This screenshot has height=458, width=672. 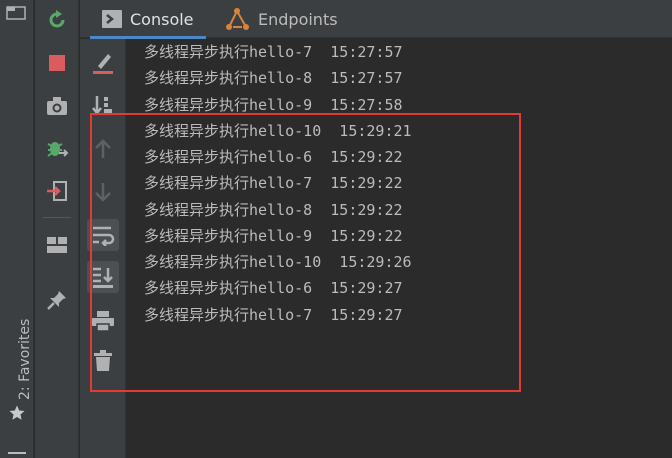 I want to click on log-line: 多线程异步执行hello-7 15:29:27, so click(x=273, y=315).